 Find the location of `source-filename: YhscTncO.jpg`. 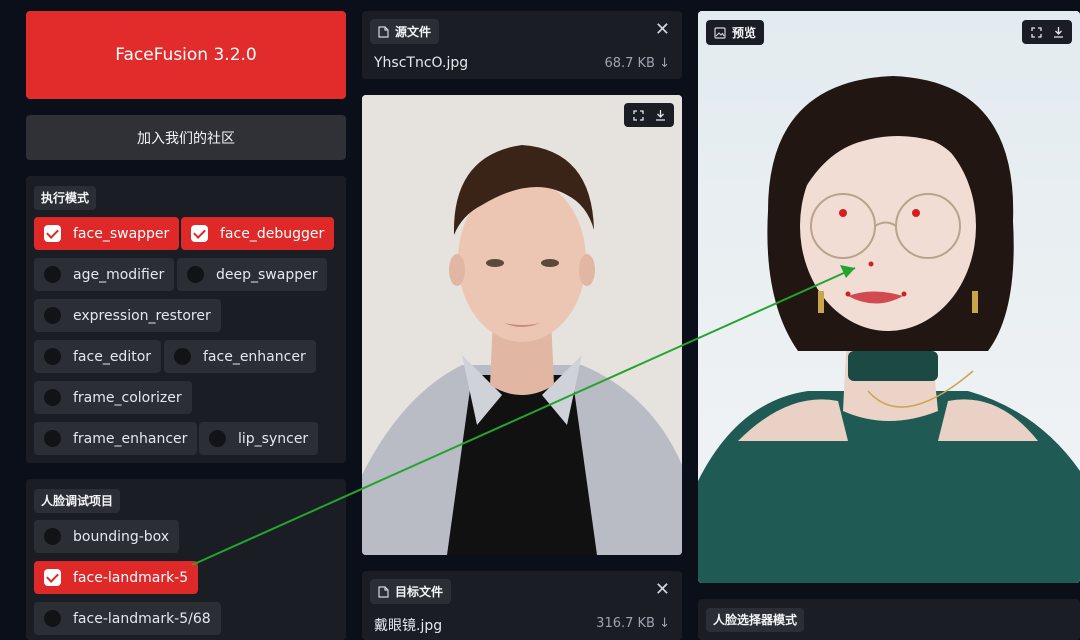

source-filename: YhscTncO.jpg is located at coordinates (421, 63).